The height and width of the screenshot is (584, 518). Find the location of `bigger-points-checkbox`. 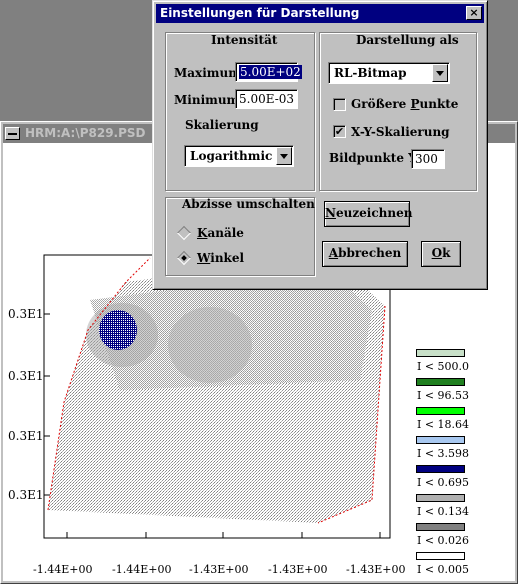

bigger-points-checkbox is located at coordinates (339, 104).